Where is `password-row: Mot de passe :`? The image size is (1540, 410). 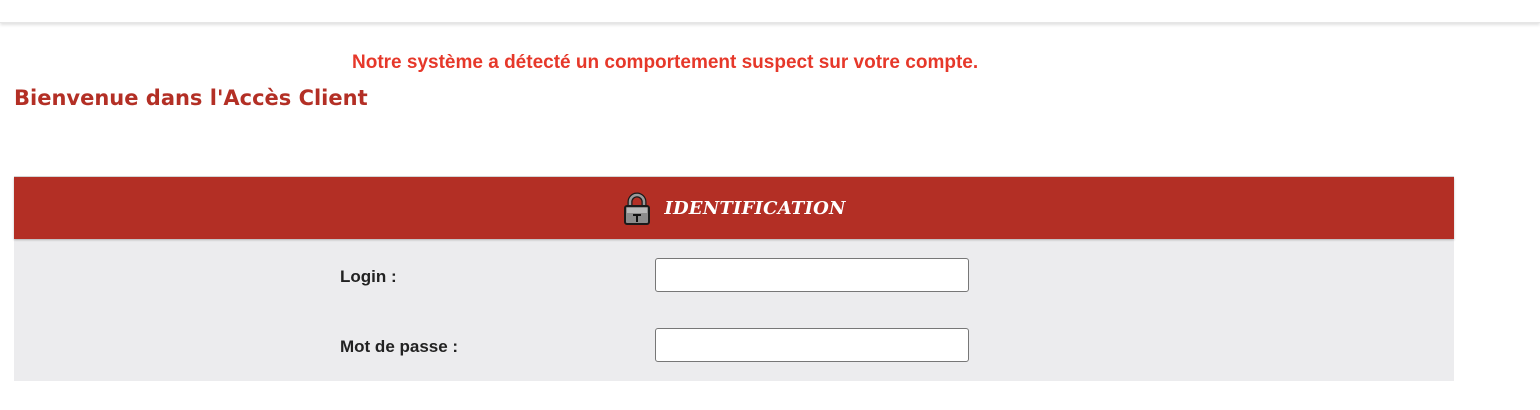 password-row: Mot de passe : is located at coordinates (734, 347).